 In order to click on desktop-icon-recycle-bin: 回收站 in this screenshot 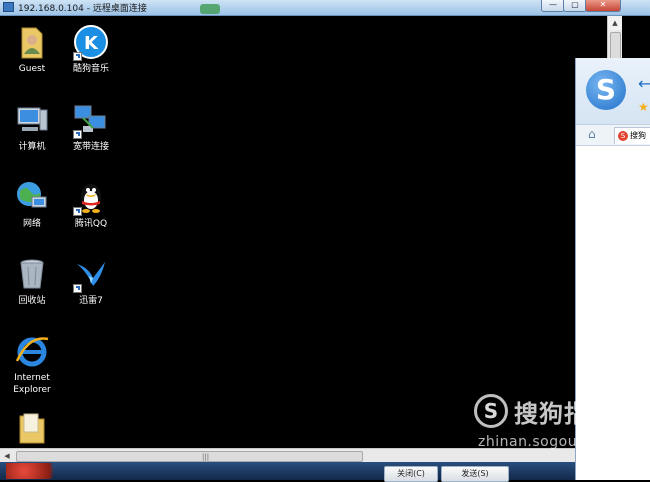, I will do `click(32, 281)`.